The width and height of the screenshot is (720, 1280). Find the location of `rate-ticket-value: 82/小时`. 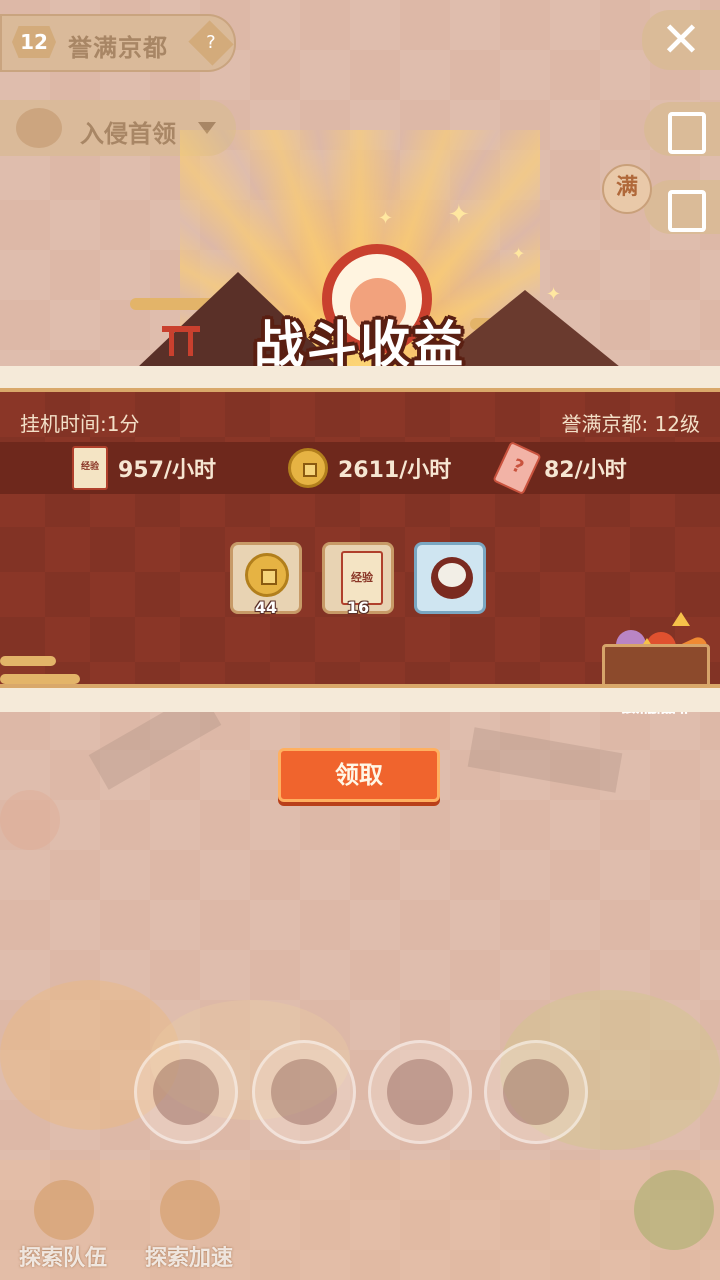

rate-ticket-value: 82/小时 is located at coordinates (585, 470).